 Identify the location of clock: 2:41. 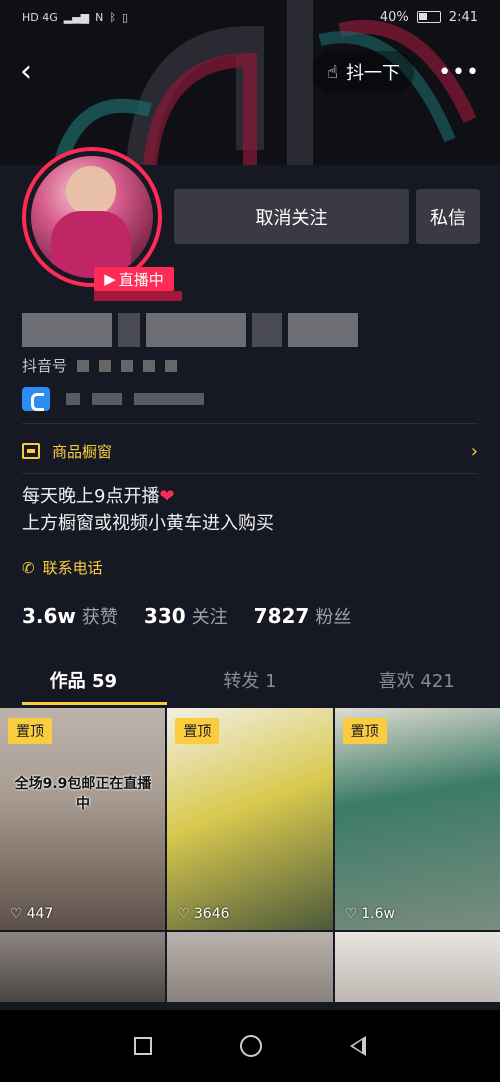
(463, 17).